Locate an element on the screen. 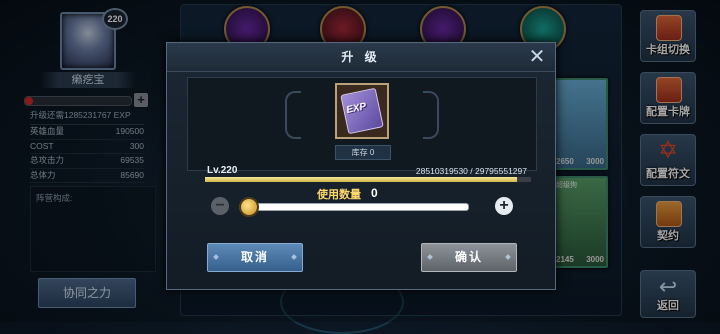 The height and width of the screenshot is (334, 720). stock-count: 库存 0 is located at coordinates (363, 152).